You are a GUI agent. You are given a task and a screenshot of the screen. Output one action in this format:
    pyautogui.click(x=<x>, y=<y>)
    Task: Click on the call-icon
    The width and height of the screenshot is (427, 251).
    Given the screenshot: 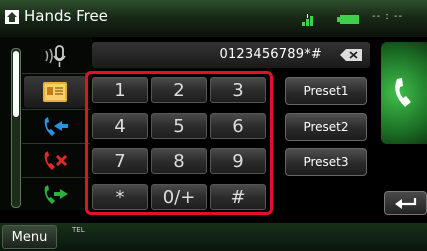 What is the action you would take?
    pyautogui.click(x=403, y=92)
    